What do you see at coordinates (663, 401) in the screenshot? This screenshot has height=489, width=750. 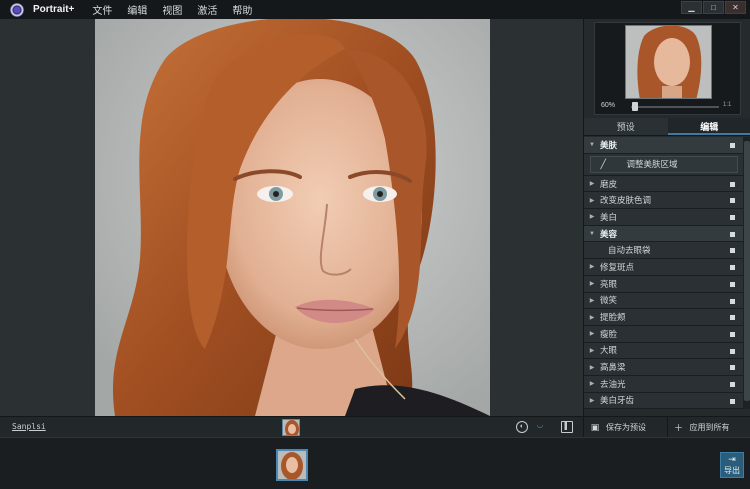 I see `list-item-whiten-teeth: ▶ 美白牙齿` at bounding box center [663, 401].